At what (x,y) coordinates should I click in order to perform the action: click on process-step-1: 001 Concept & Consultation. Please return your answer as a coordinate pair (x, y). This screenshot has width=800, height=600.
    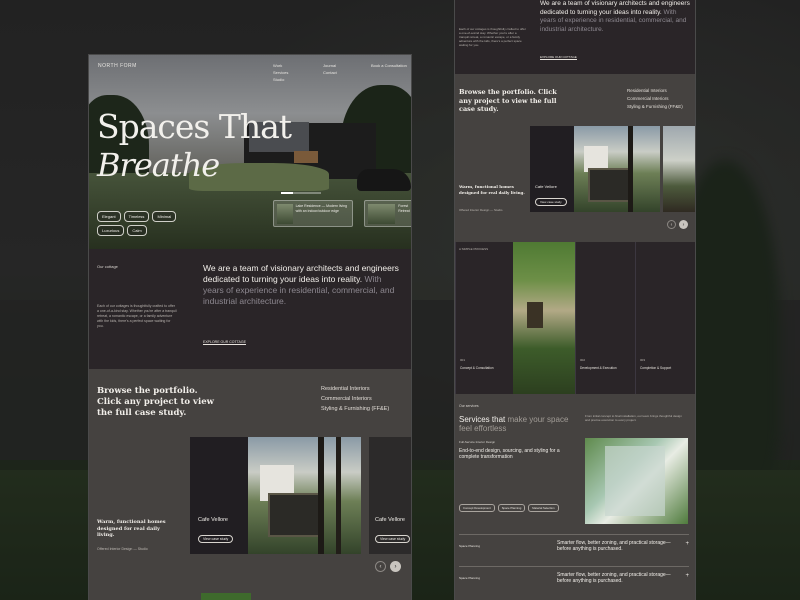
    Looking at the image, I should click on (485, 318).